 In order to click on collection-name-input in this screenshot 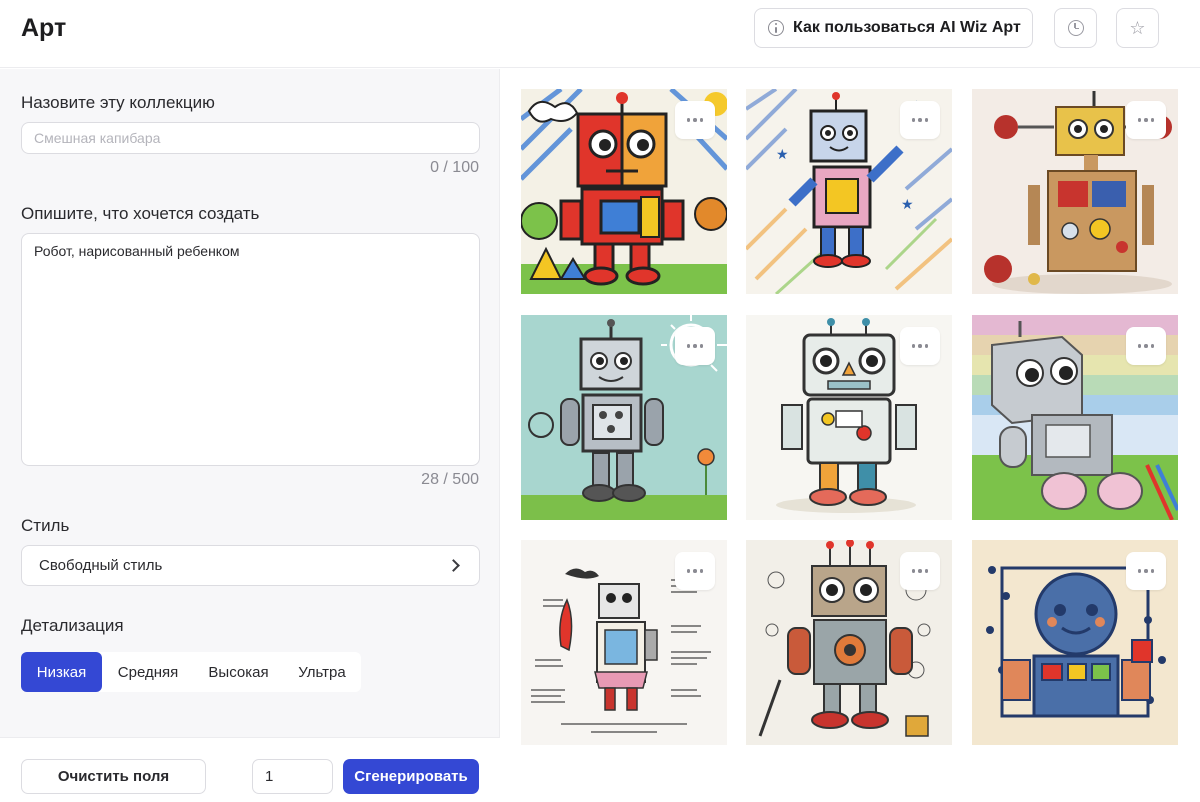, I will do `click(250, 138)`.